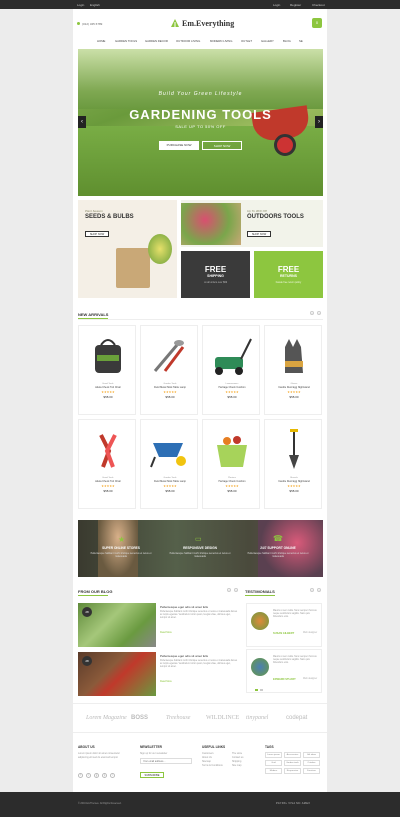 This screenshot has height=817, width=400. What do you see at coordinates (178, 718) in the screenshot?
I see `brand-logo: Treehouse` at bounding box center [178, 718].